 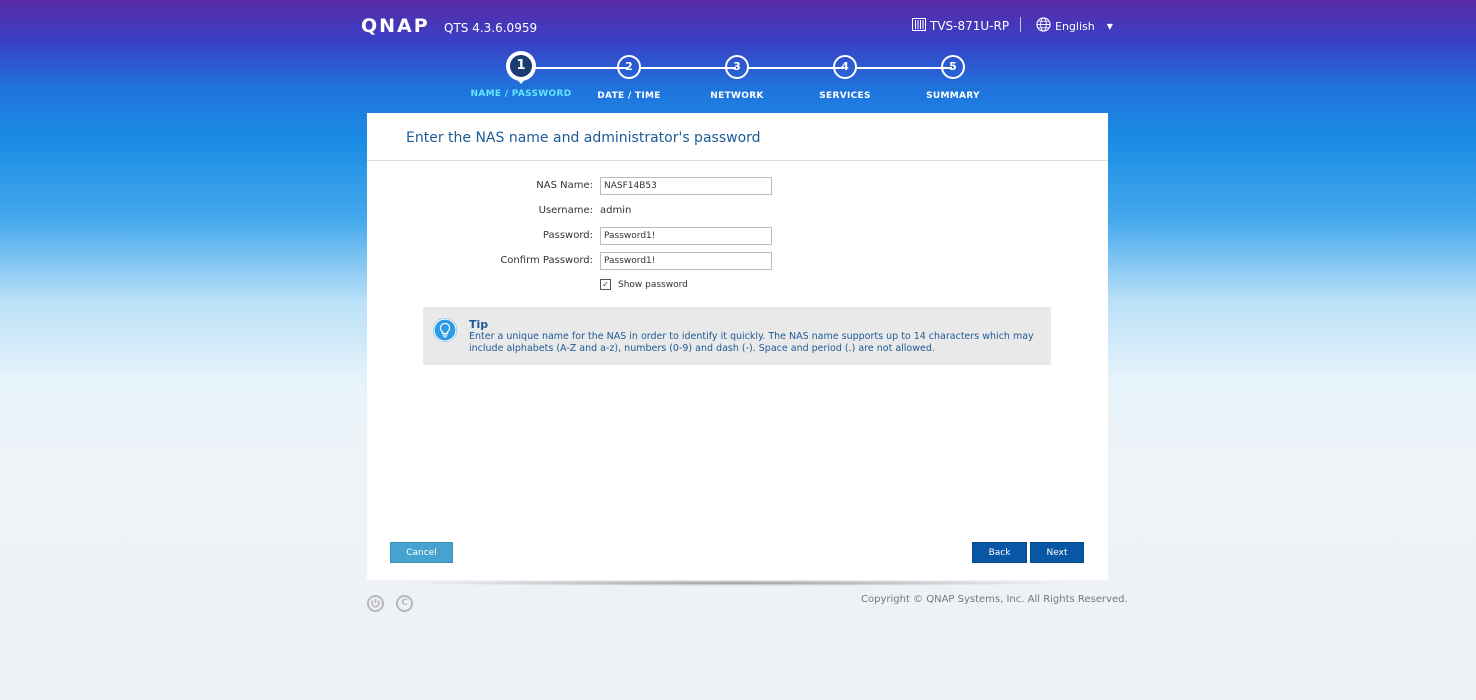 I want to click on step-date-time: 2 DATE / TIME, so click(x=629, y=78).